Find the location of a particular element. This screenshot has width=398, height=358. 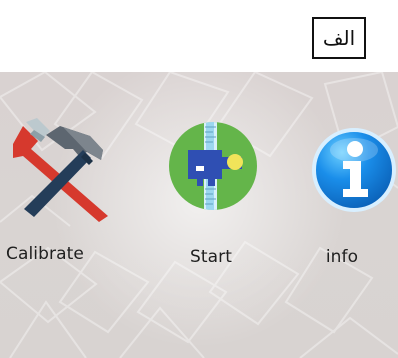

app-start: Start is located at coordinates (215, 205).